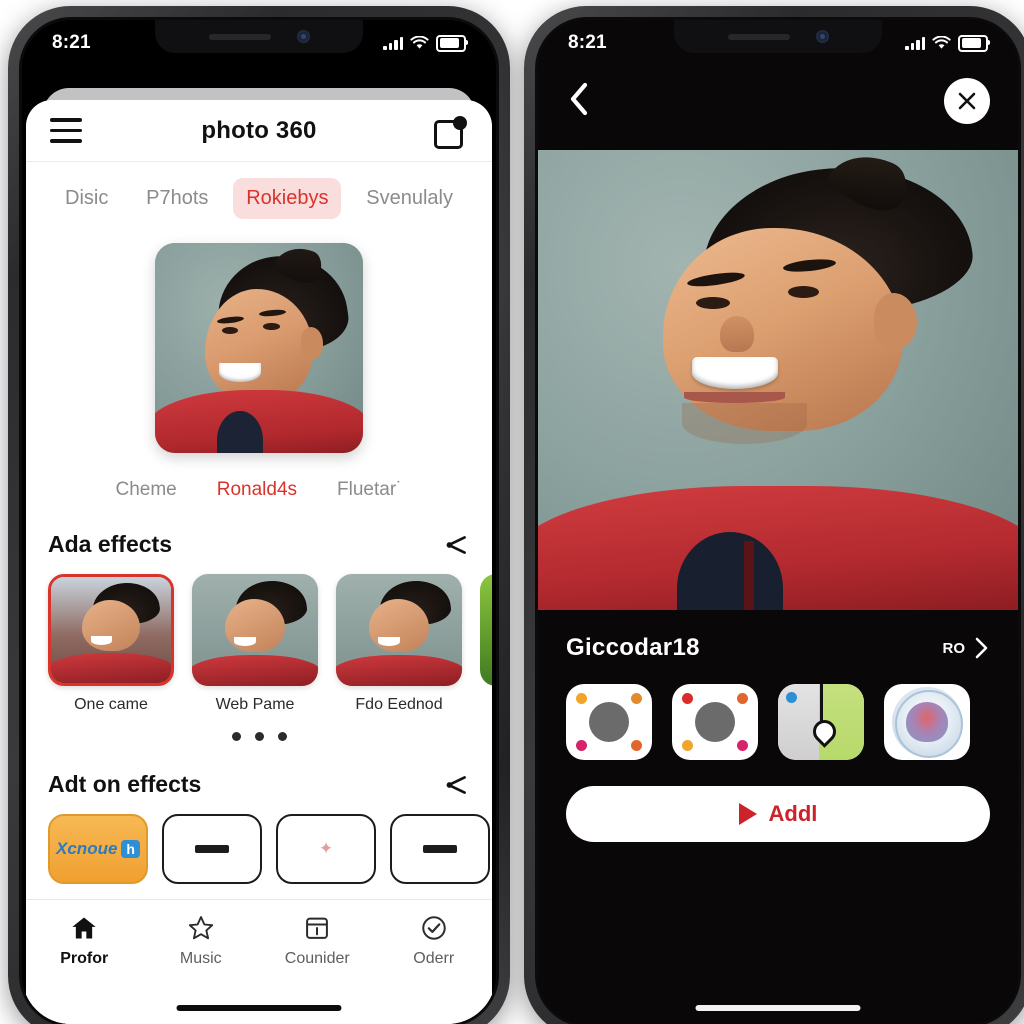 This screenshot has height=1024, width=1024. Describe the element at coordinates (317, 928) in the screenshot. I see `calendar-icon` at that location.